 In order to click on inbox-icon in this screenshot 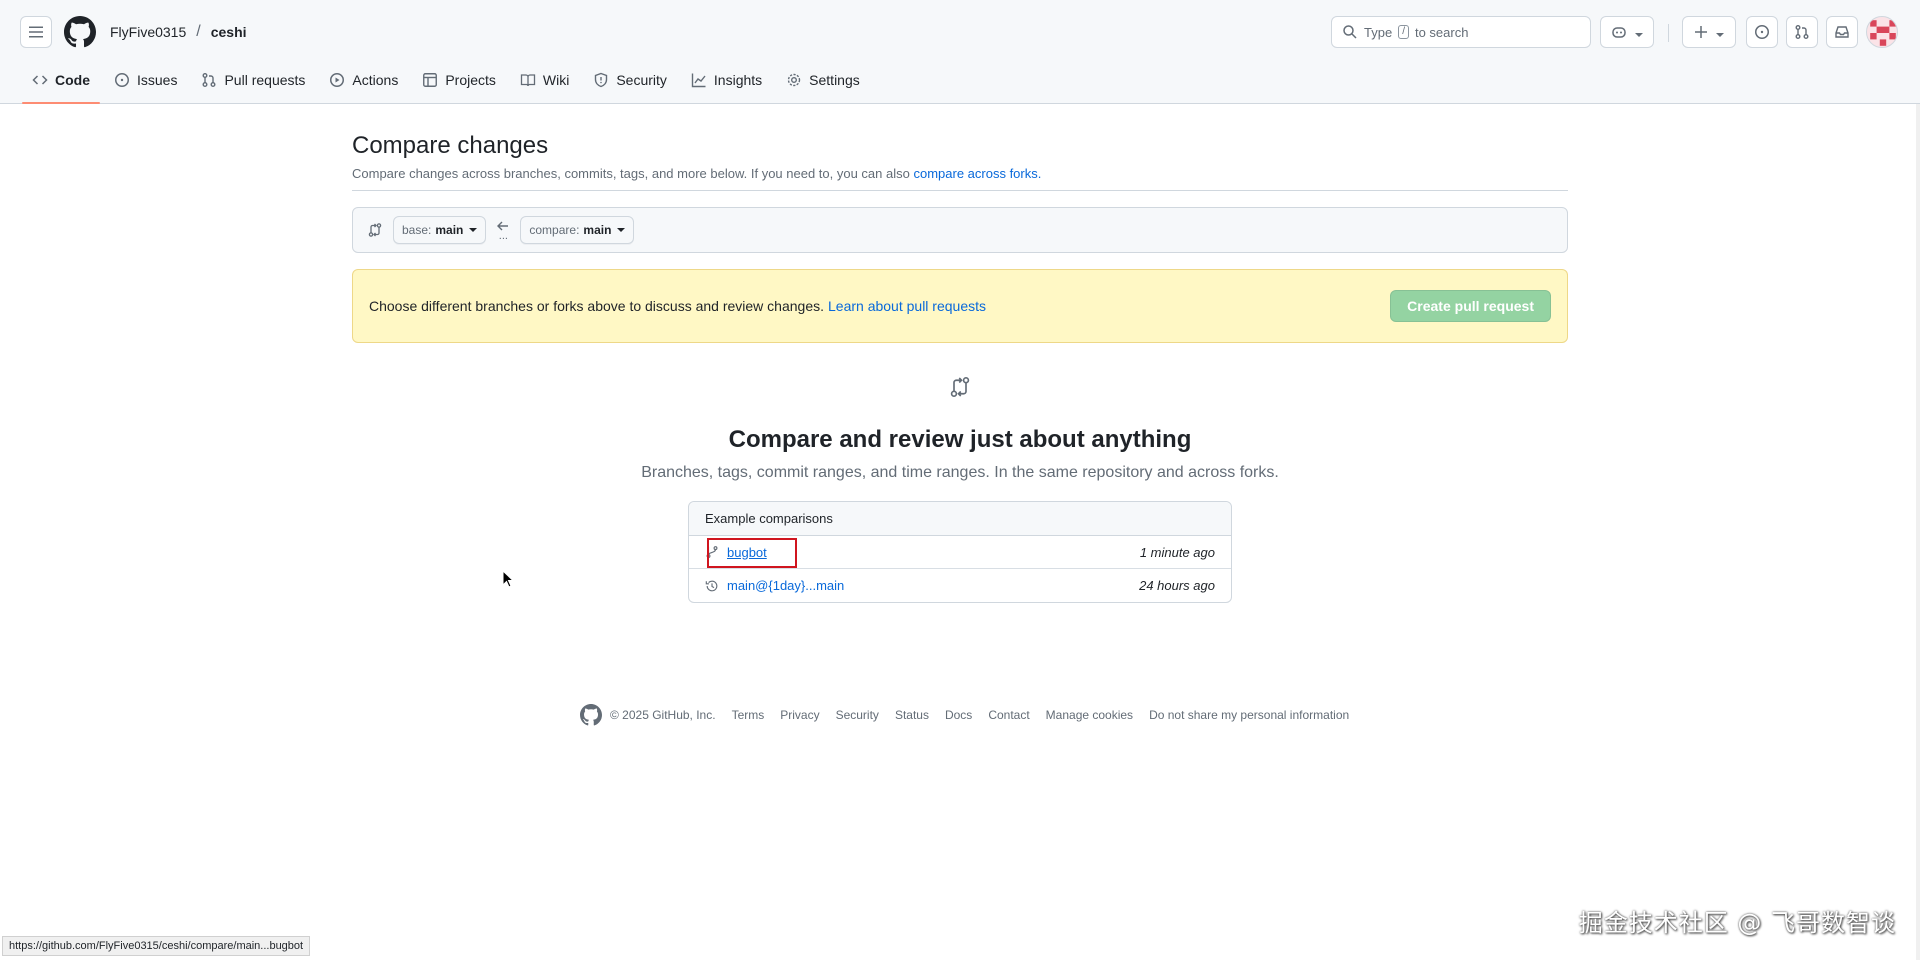, I will do `click(1842, 32)`.